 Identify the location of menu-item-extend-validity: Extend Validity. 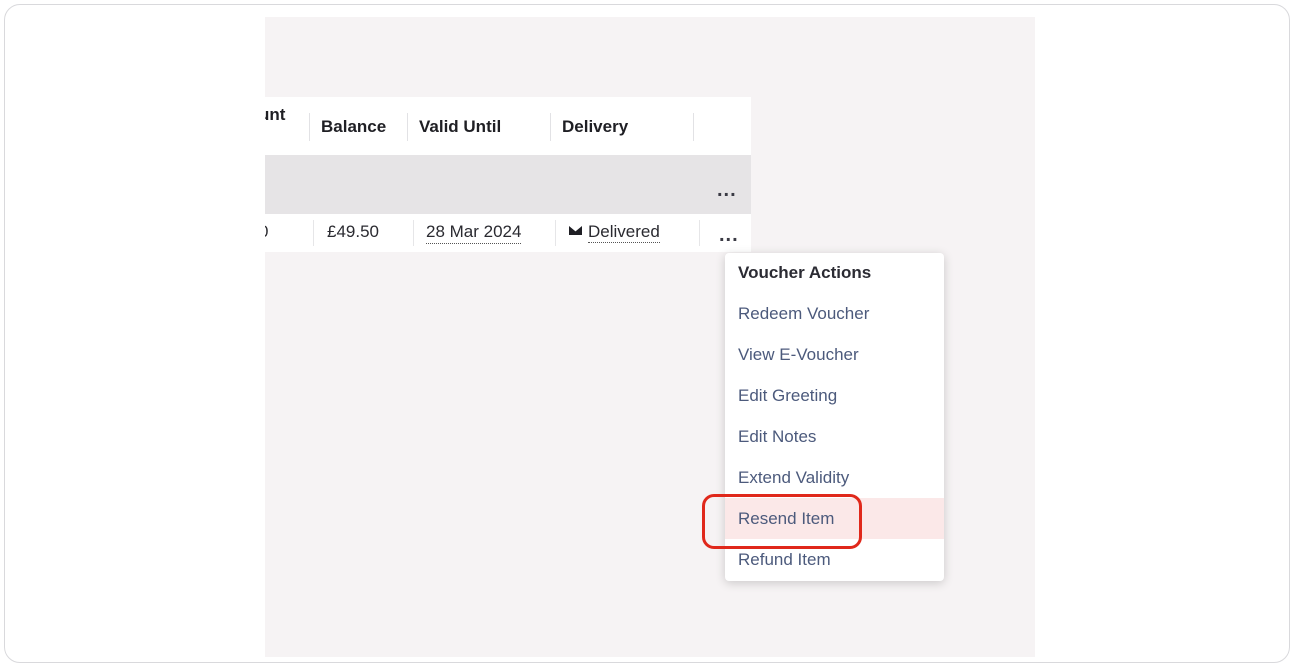
(834, 477).